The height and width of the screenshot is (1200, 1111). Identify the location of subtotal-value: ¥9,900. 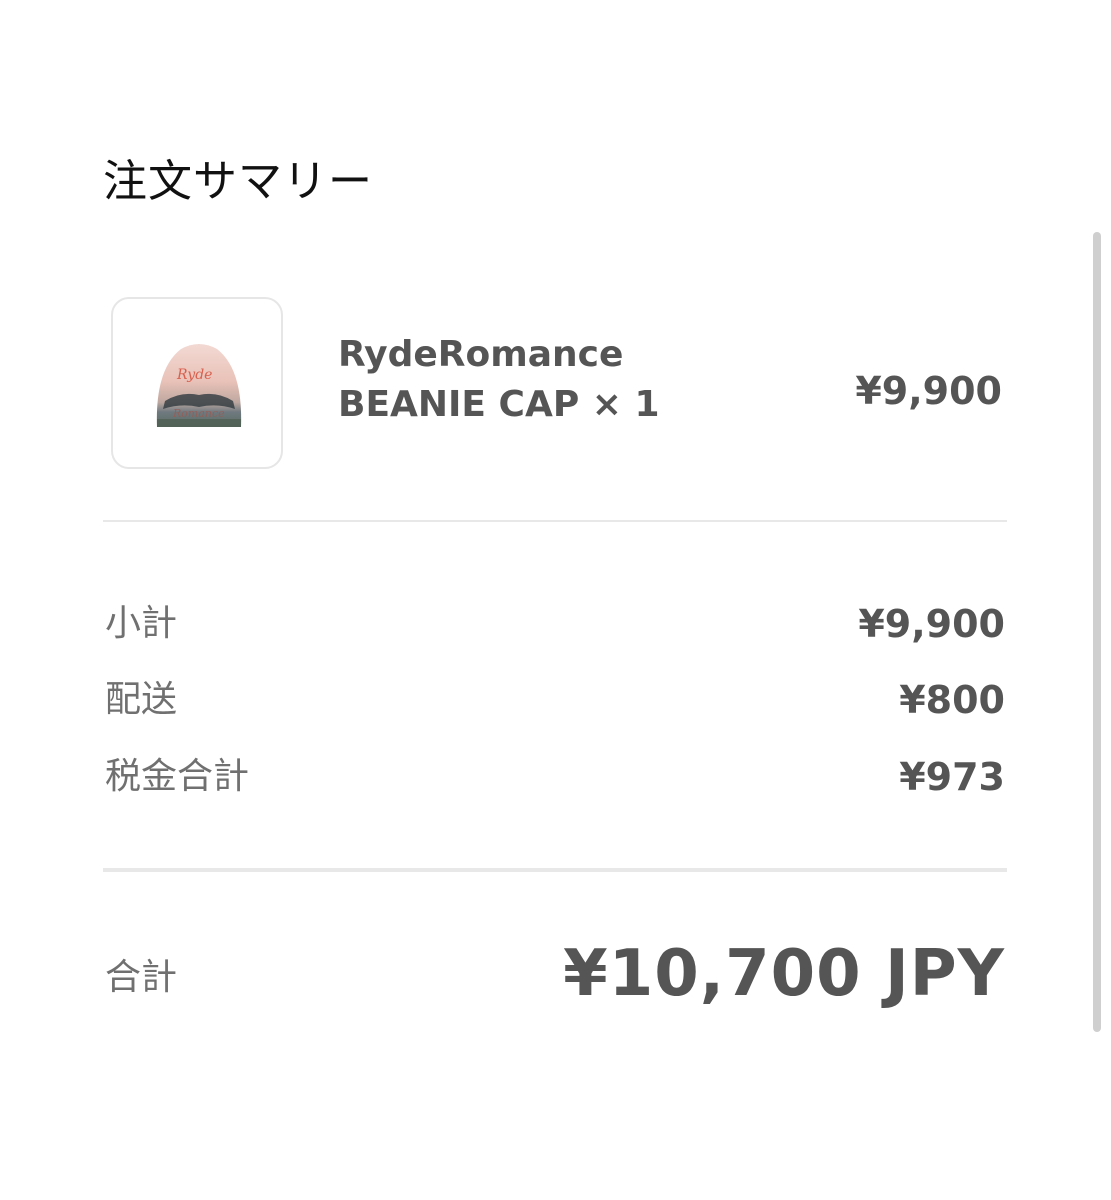
(931, 624).